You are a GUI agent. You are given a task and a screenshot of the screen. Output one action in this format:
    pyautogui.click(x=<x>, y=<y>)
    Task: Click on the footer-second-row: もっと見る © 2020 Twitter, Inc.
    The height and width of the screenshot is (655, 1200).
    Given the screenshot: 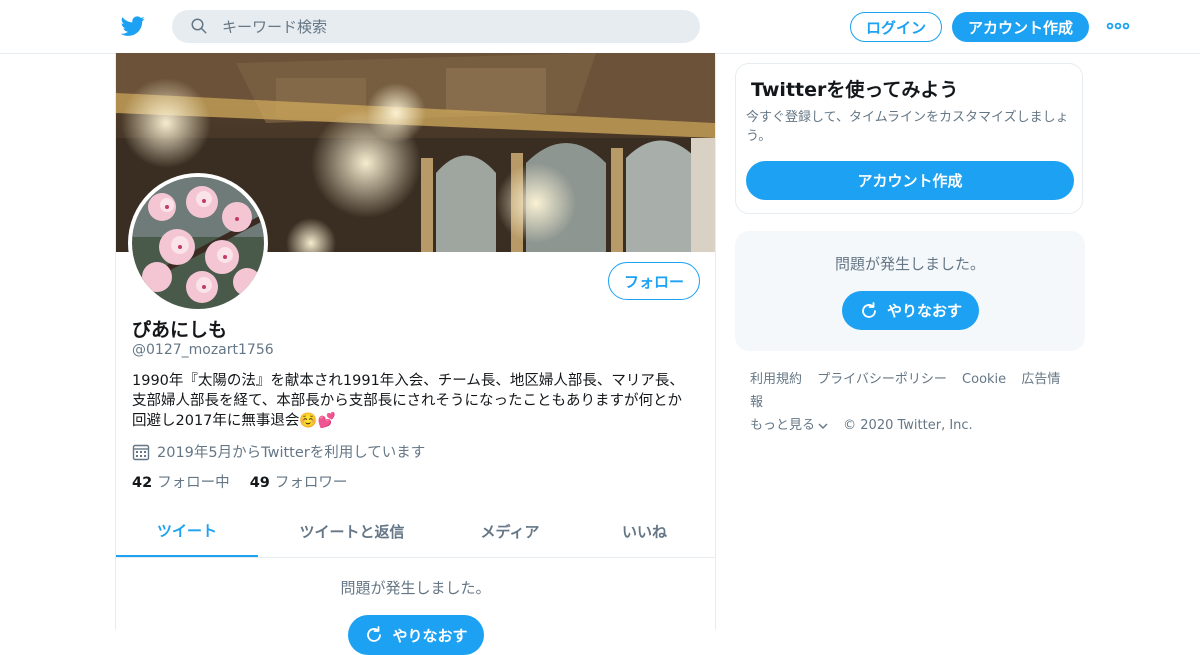 What is the action you would take?
    pyautogui.click(x=915, y=425)
    